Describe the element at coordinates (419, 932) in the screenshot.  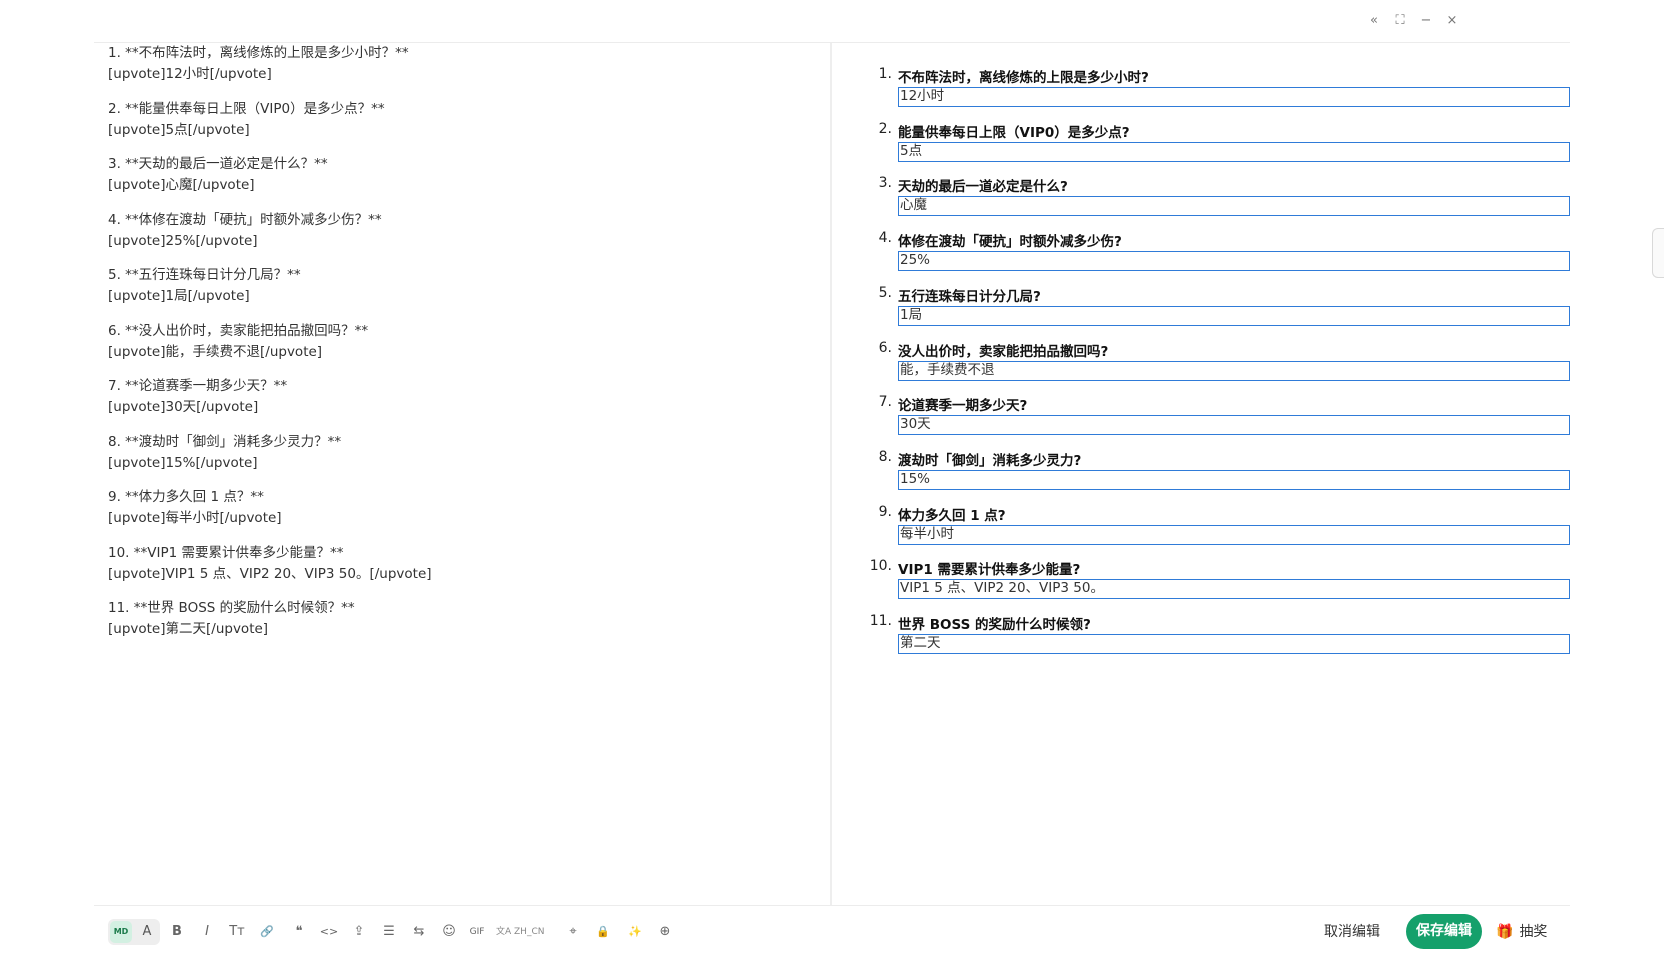
I see `swap-icon: ⇆` at that location.